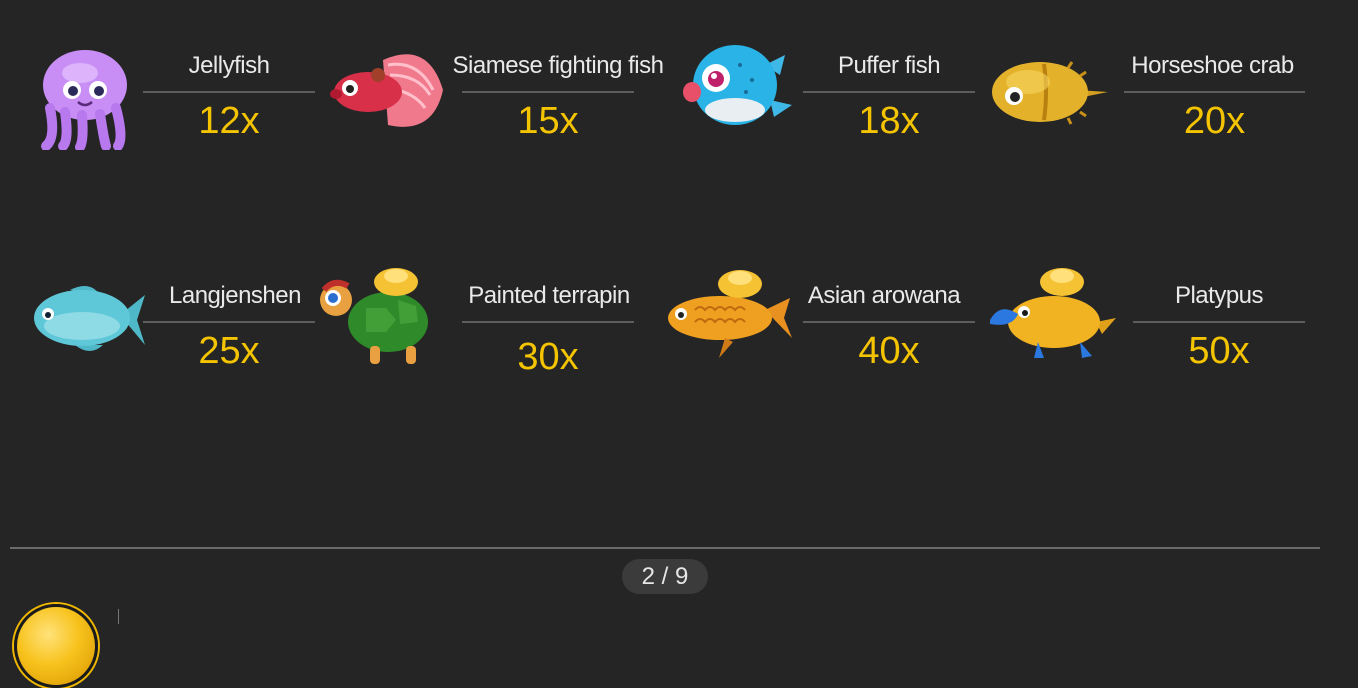  Describe the element at coordinates (95, 90) in the screenshot. I see `jellyfish-icon` at that location.